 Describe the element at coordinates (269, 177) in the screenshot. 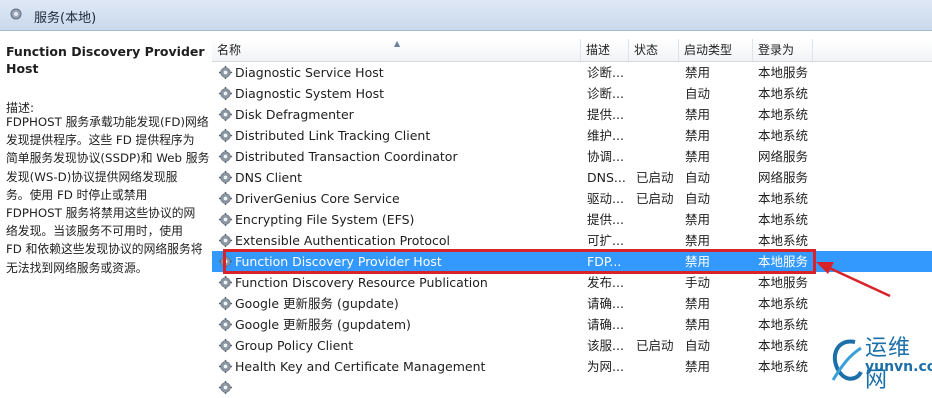

I see `service-name: DNS Client` at that location.